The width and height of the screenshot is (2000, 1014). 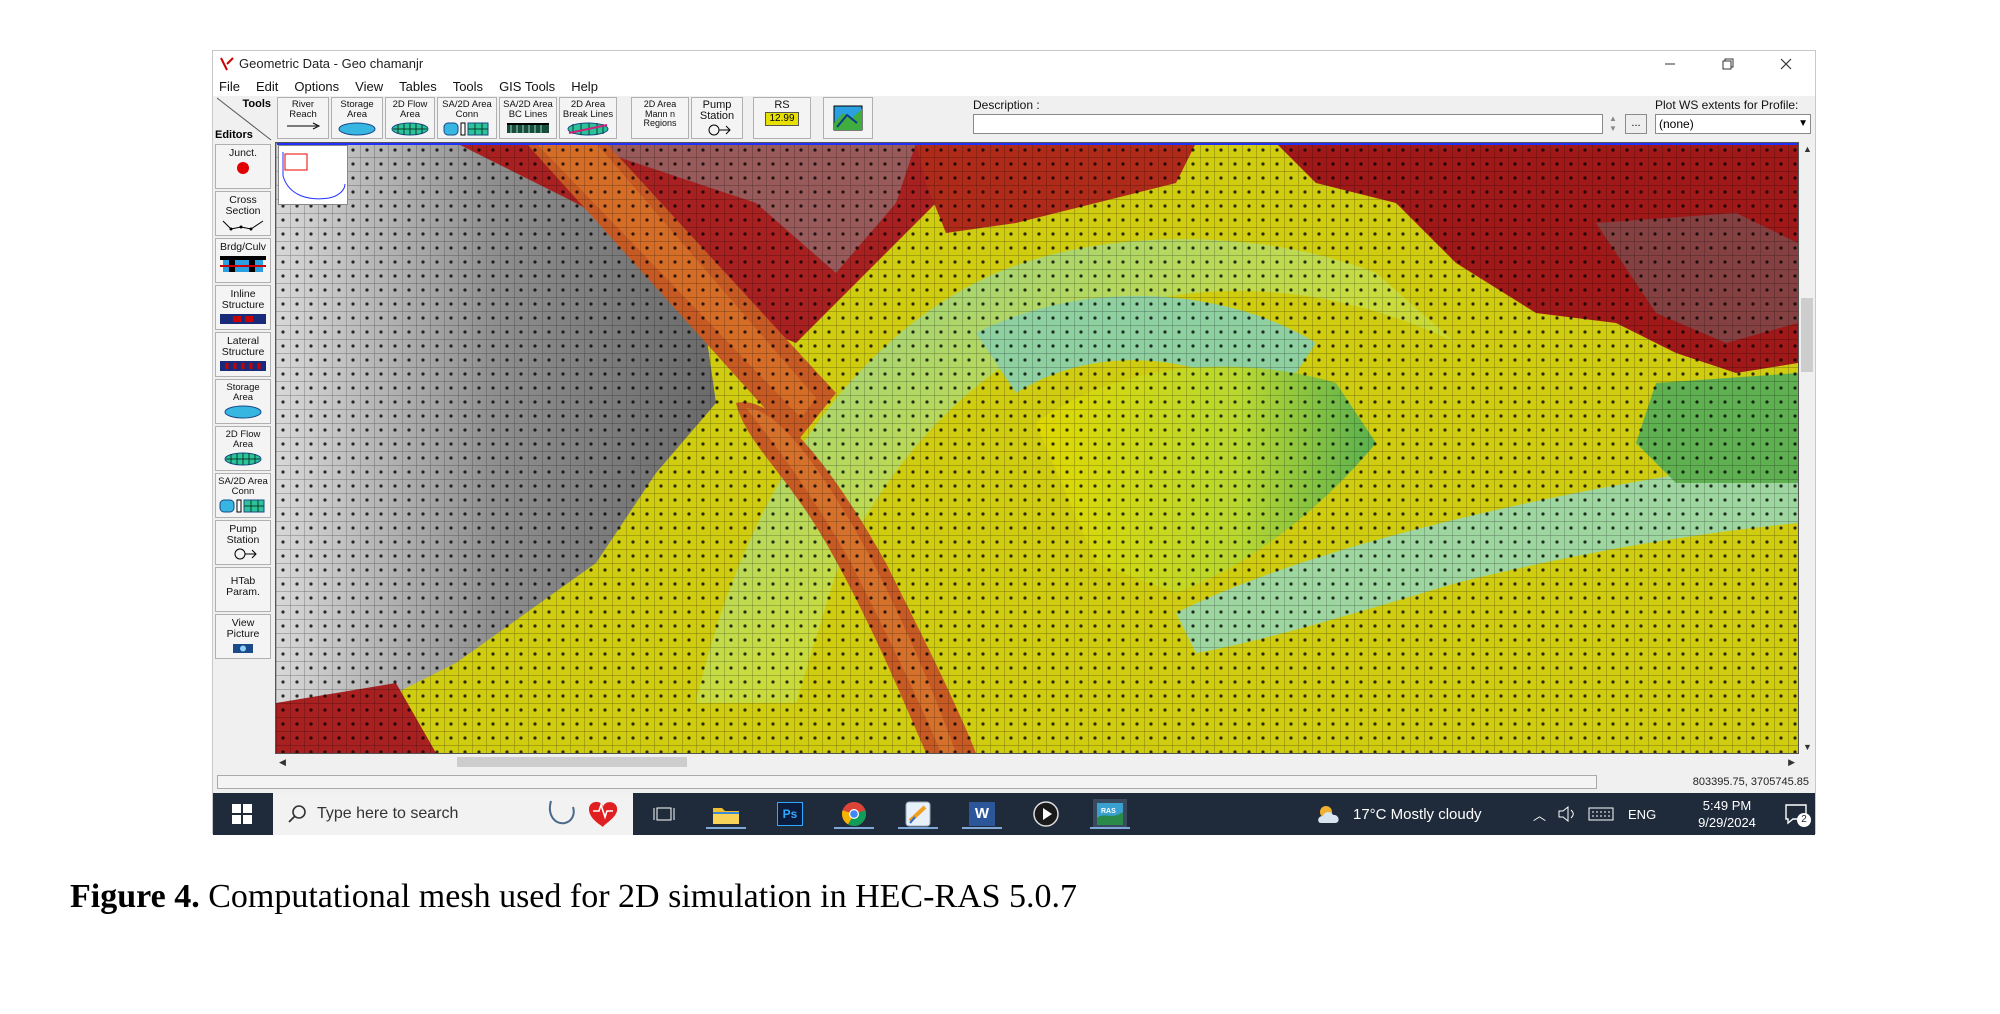 What do you see at coordinates (1727, 805) in the screenshot?
I see `clock-time: 5:49 PM` at bounding box center [1727, 805].